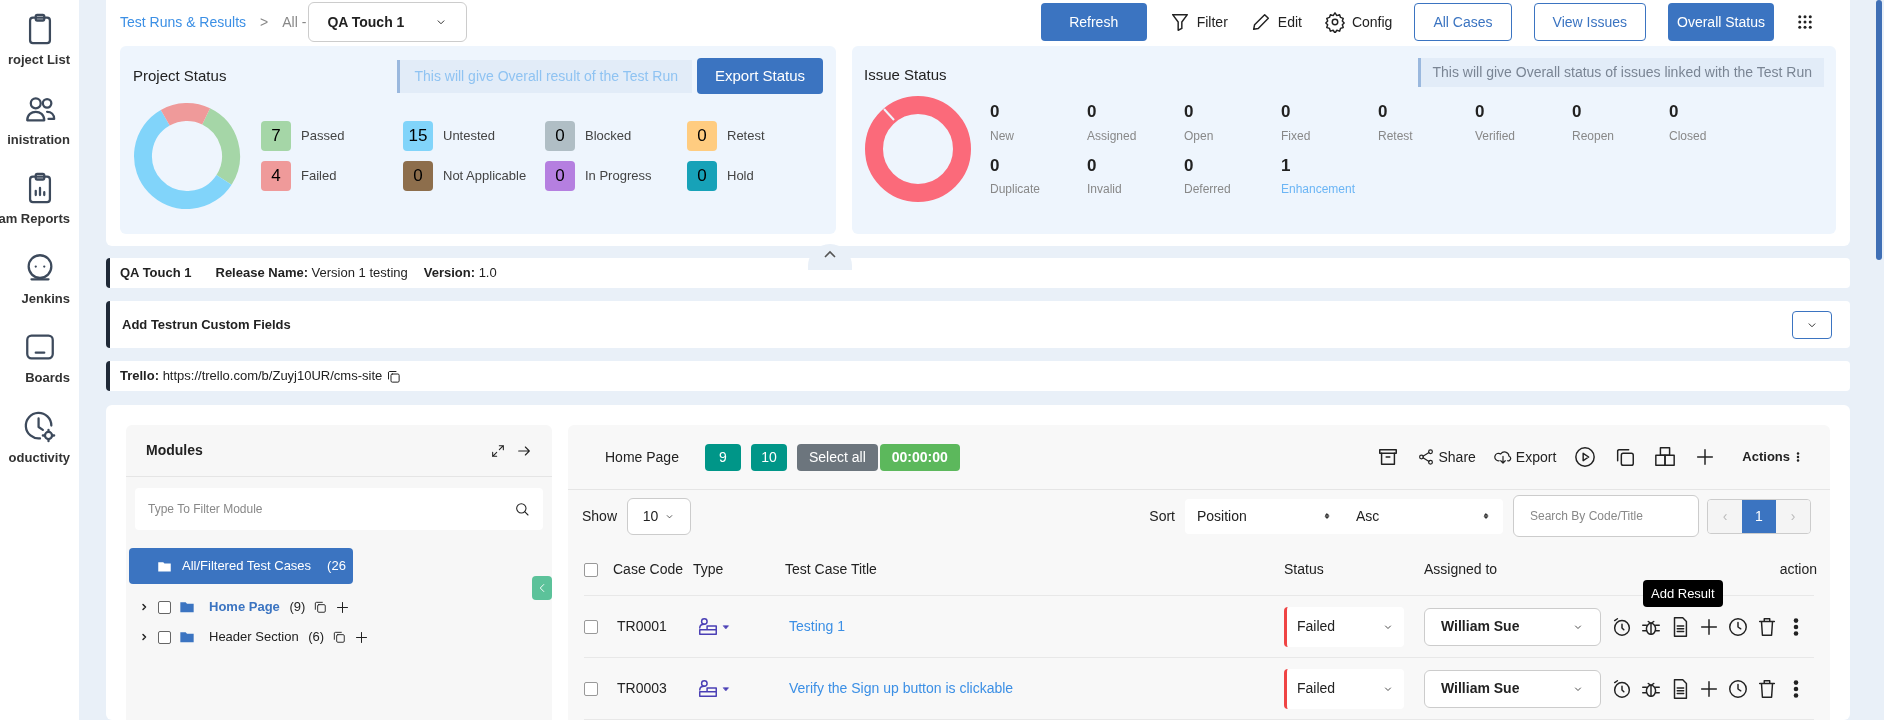 Image resolution: width=1884 pixels, height=720 pixels. Describe the element at coordinates (642, 457) in the screenshot. I see `module-name: Home Page` at that location.